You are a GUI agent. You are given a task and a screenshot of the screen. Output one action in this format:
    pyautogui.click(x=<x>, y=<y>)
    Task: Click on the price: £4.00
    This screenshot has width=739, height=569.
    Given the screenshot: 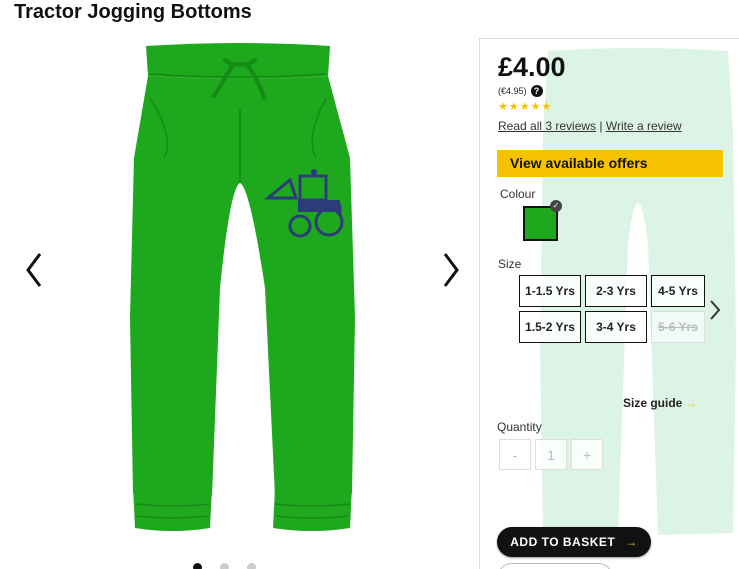 What is the action you would take?
    pyautogui.click(x=532, y=67)
    